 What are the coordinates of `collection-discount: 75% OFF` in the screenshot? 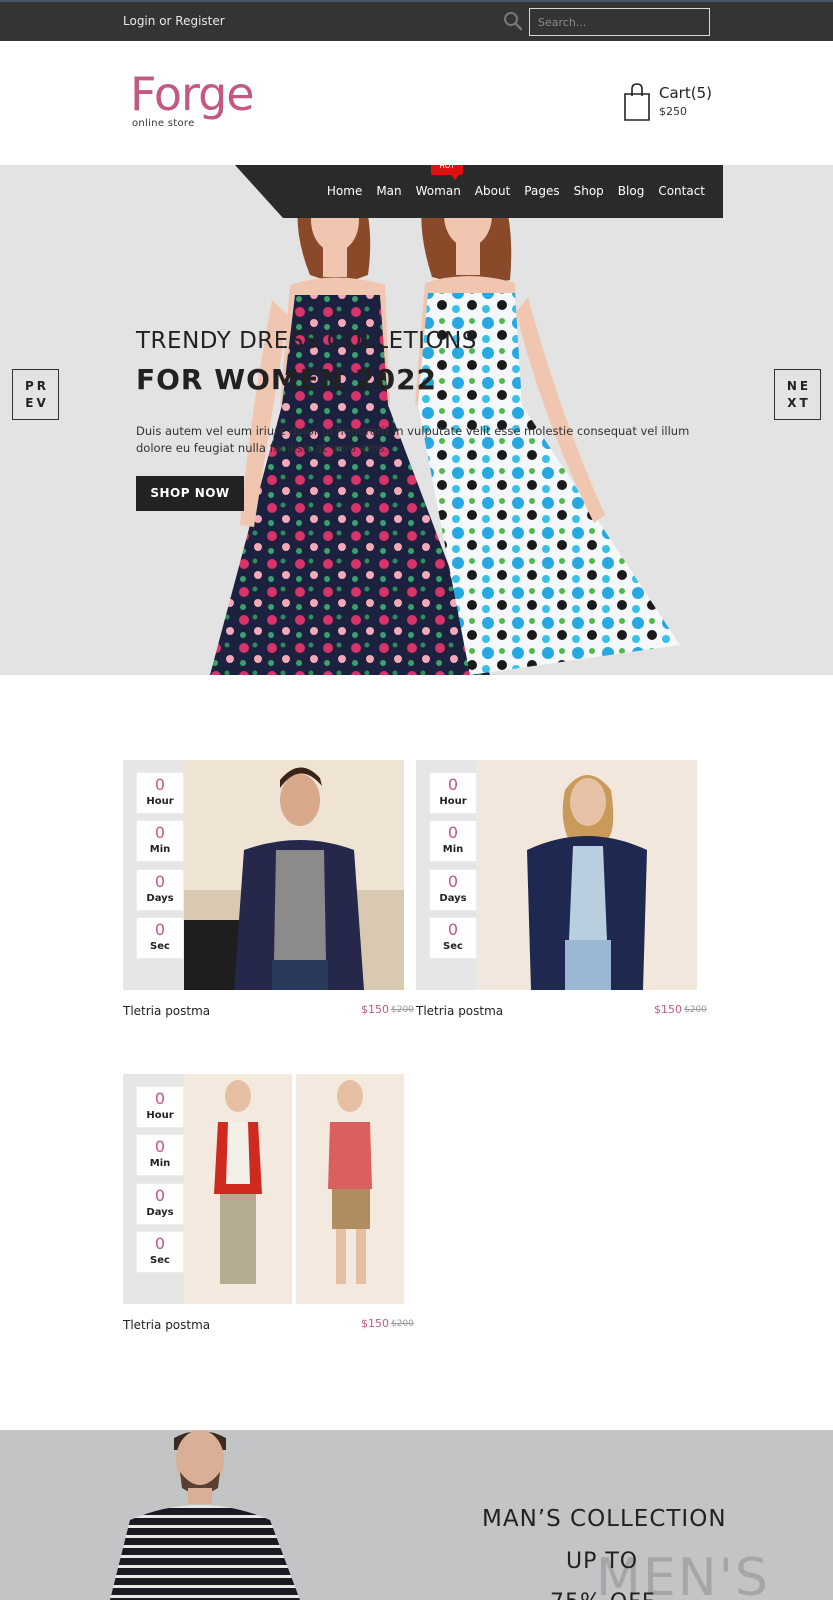 It's located at (603, 1595).